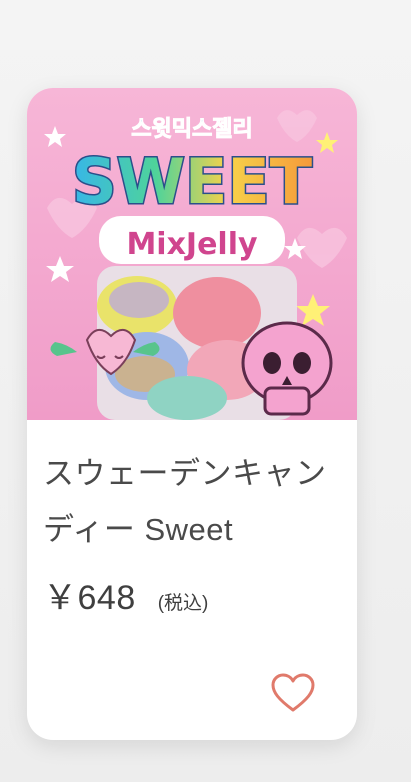 The height and width of the screenshot is (782, 411). What do you see at coordinates (89, 598) in the screenshot?
I see `product-price: ￥648` at bounding box center [89, 598].